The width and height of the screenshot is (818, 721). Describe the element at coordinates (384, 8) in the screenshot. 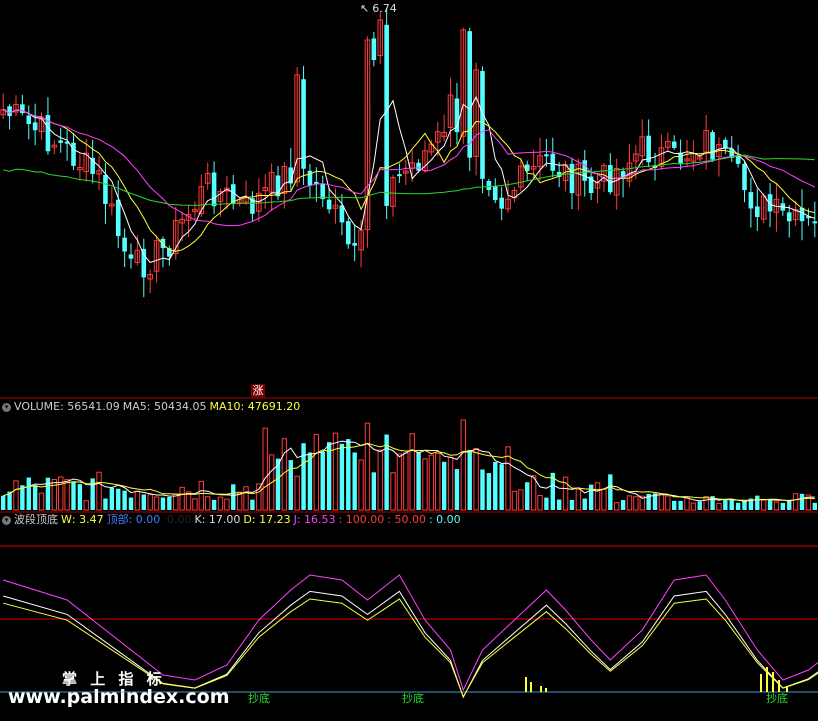

I see `price-high-label: 6.74` at that location.